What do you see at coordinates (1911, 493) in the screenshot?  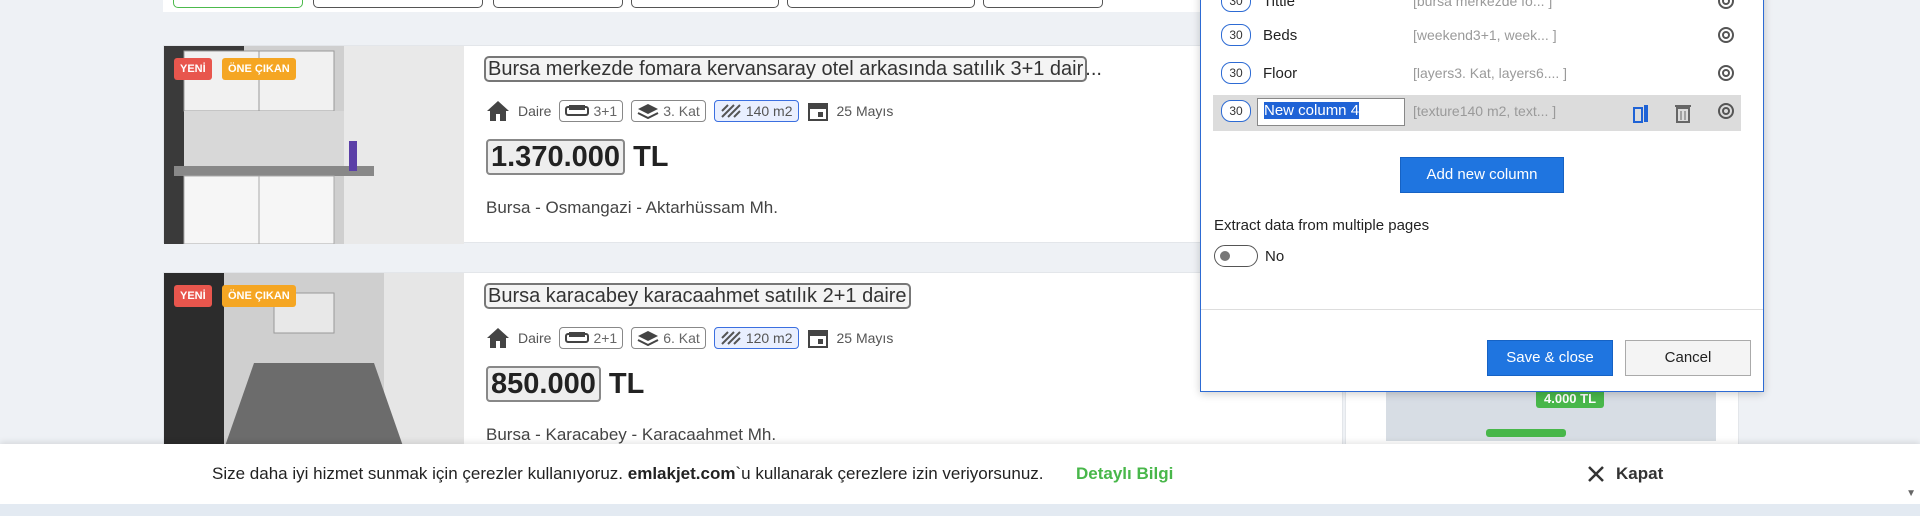 I see `scroll-down-arrow: ▼` at bounding box center [1911, 493].